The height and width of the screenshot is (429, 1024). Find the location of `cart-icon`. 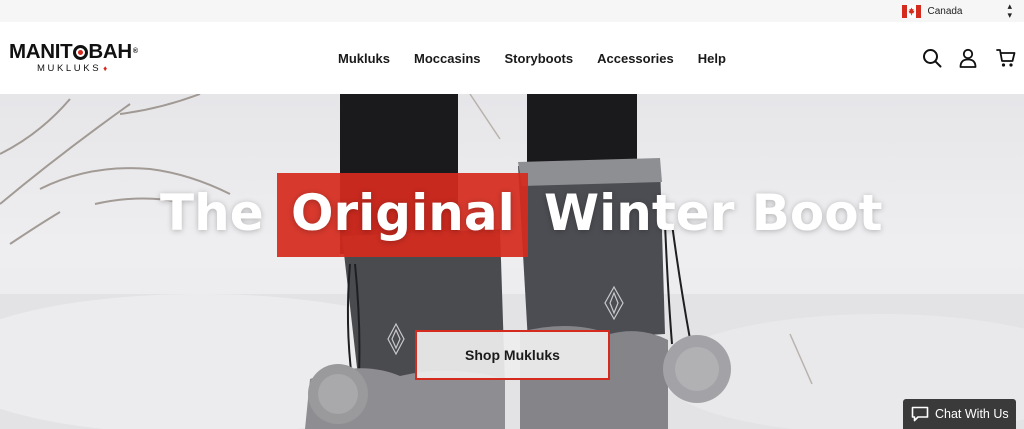

cart-icon is located at coordinates (1006, 58).